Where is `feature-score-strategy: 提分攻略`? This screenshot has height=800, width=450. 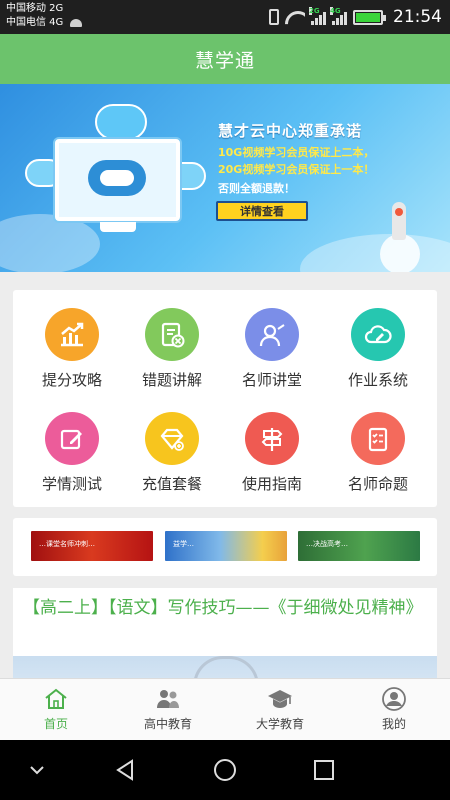
feature-score-strategy: 提分攻略 is located at coordinates (72, 340).